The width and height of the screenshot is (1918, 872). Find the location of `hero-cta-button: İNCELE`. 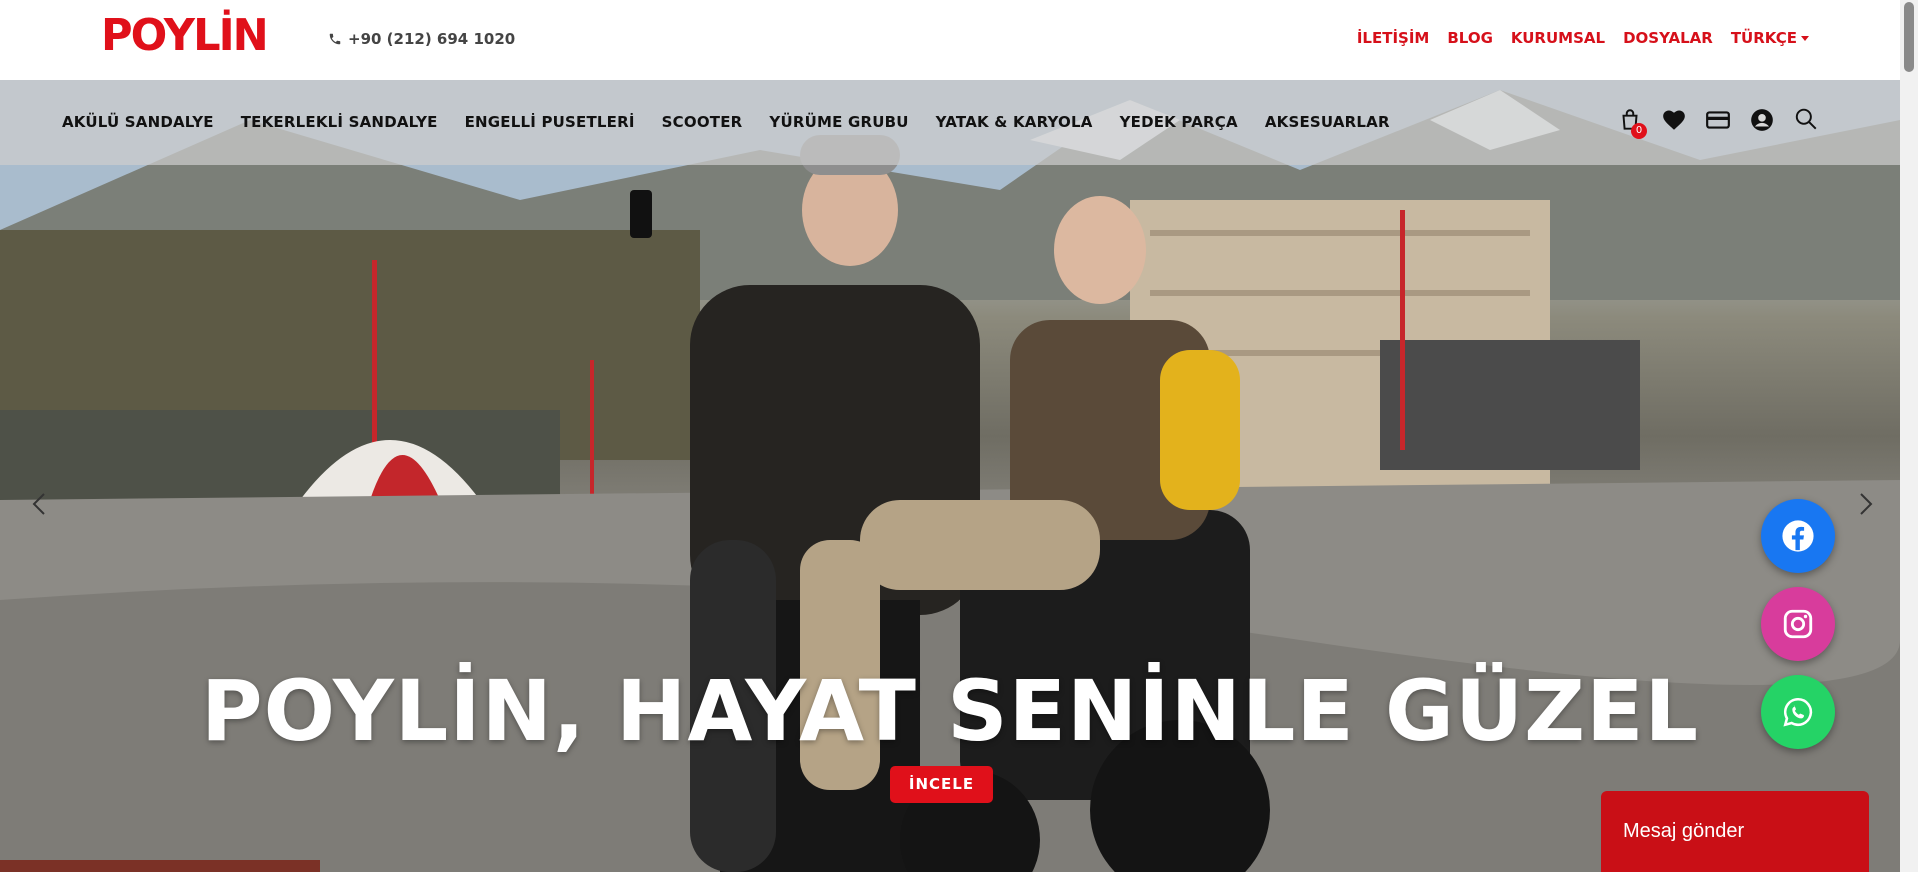

hero-cta-button: İNCELE is located at coordinates (941, 784).